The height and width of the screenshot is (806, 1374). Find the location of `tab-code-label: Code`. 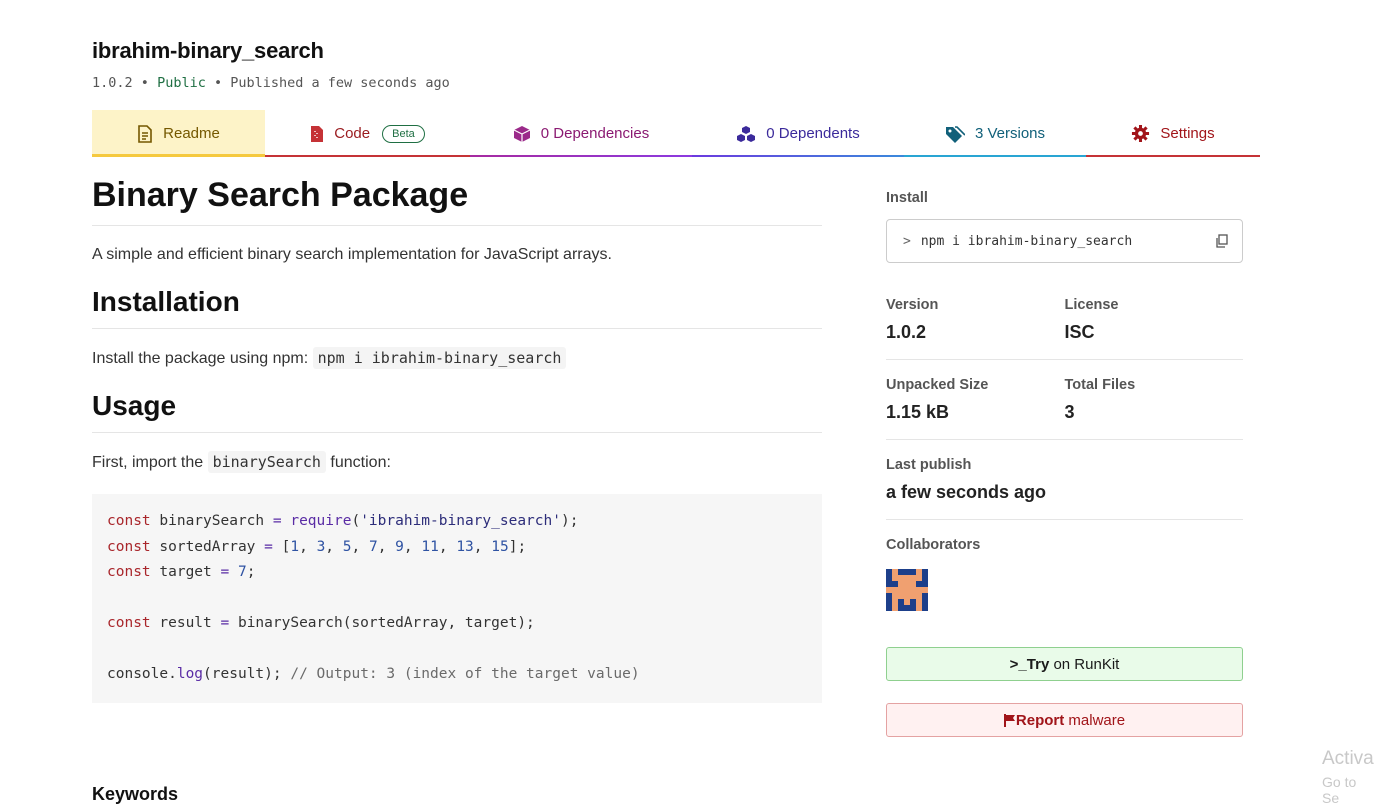

tab-code-label: Code is located at coordinates (352, 133).